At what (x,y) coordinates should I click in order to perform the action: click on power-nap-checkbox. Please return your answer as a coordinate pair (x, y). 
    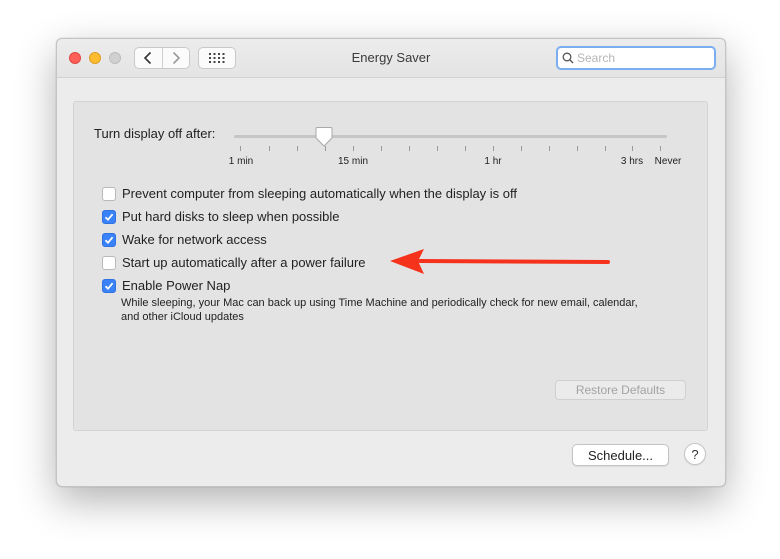
    Looking at the image, I should click on (109, 285).